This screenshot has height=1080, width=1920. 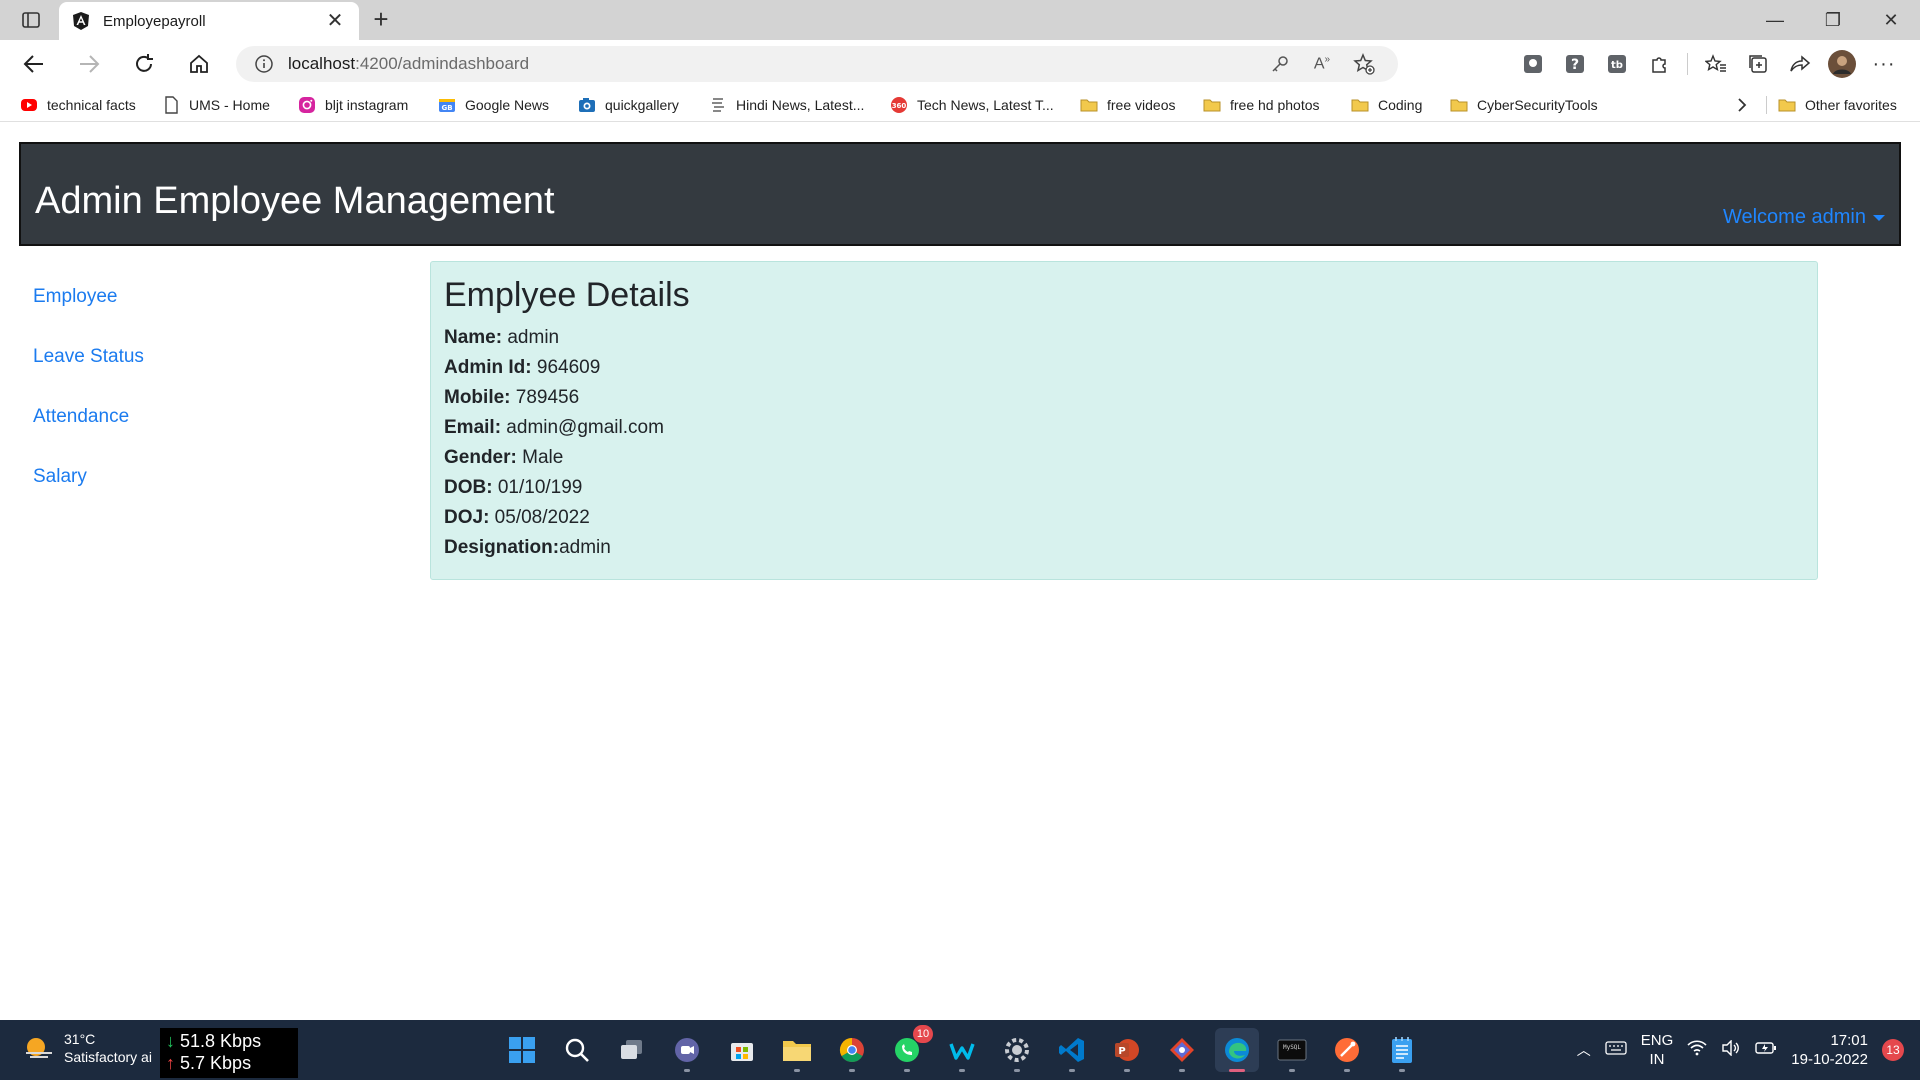 What do you see at coordinates (88, 1048) in the screenshot?
I see `weather-widget: 31°C Satisfactory ai` at bounding box center [88, 1048].